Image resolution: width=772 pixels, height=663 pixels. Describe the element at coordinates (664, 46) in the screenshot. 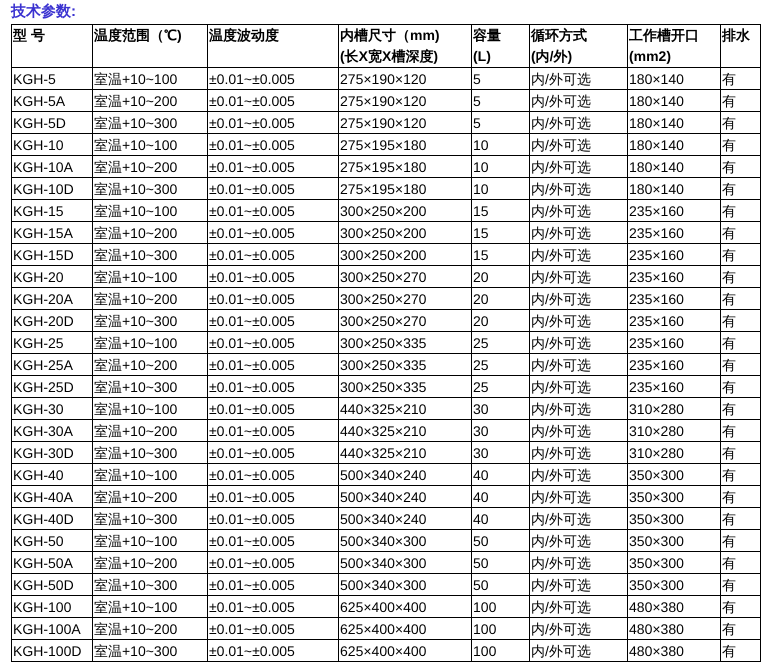

I see `column-header: 工作槽开口 (mm2)` at that location.